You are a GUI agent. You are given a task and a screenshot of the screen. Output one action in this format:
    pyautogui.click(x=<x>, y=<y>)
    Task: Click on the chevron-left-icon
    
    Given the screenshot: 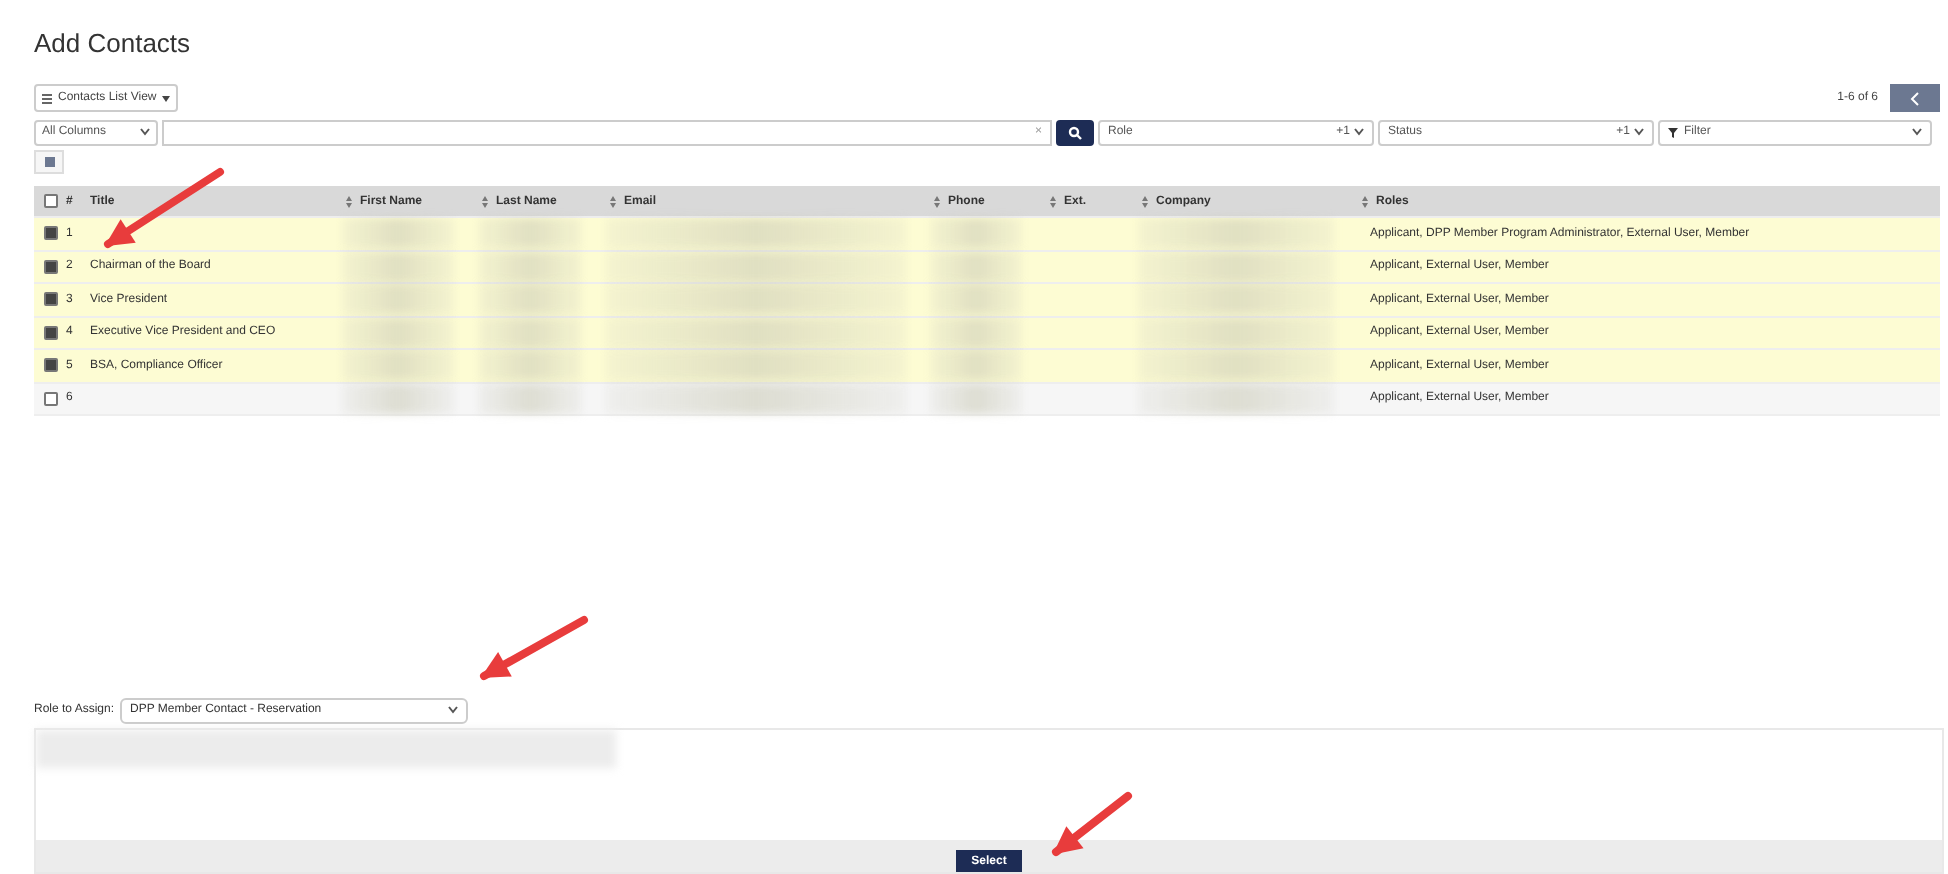 What is the action you would take?
    pyautogui.click(x=1915, y=98)
    